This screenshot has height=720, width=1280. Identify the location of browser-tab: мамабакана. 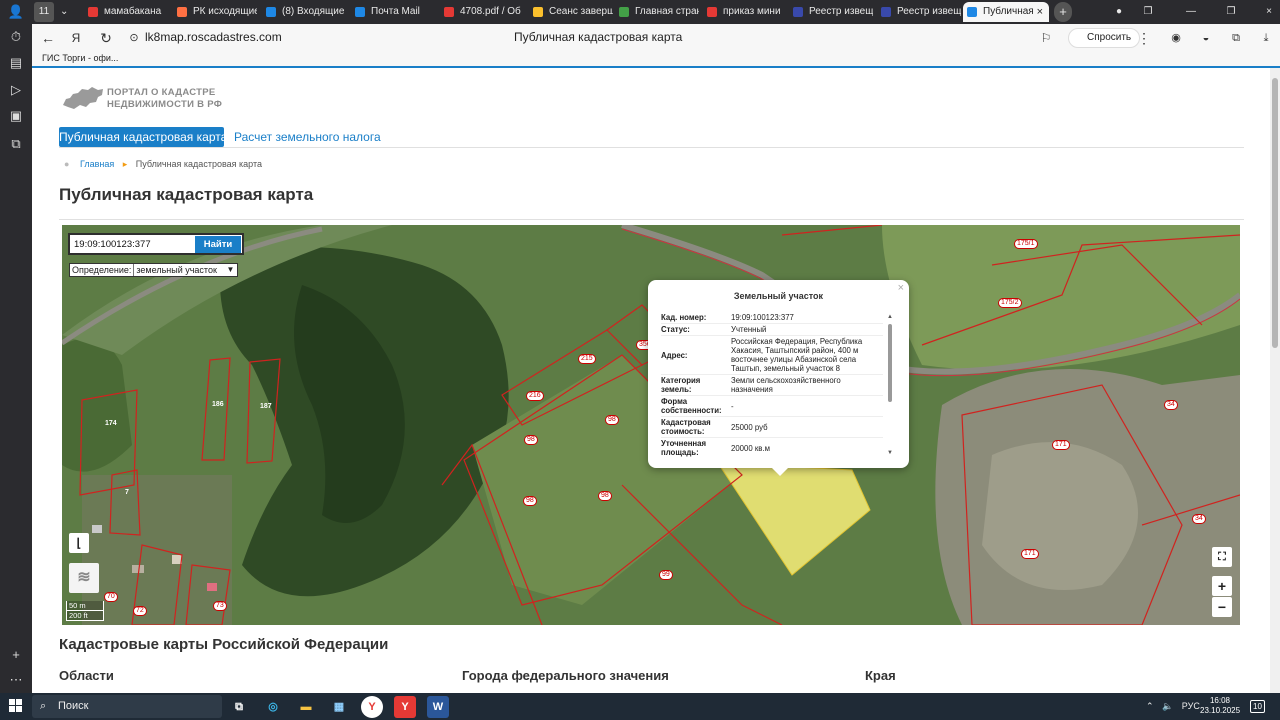
(126, 12).